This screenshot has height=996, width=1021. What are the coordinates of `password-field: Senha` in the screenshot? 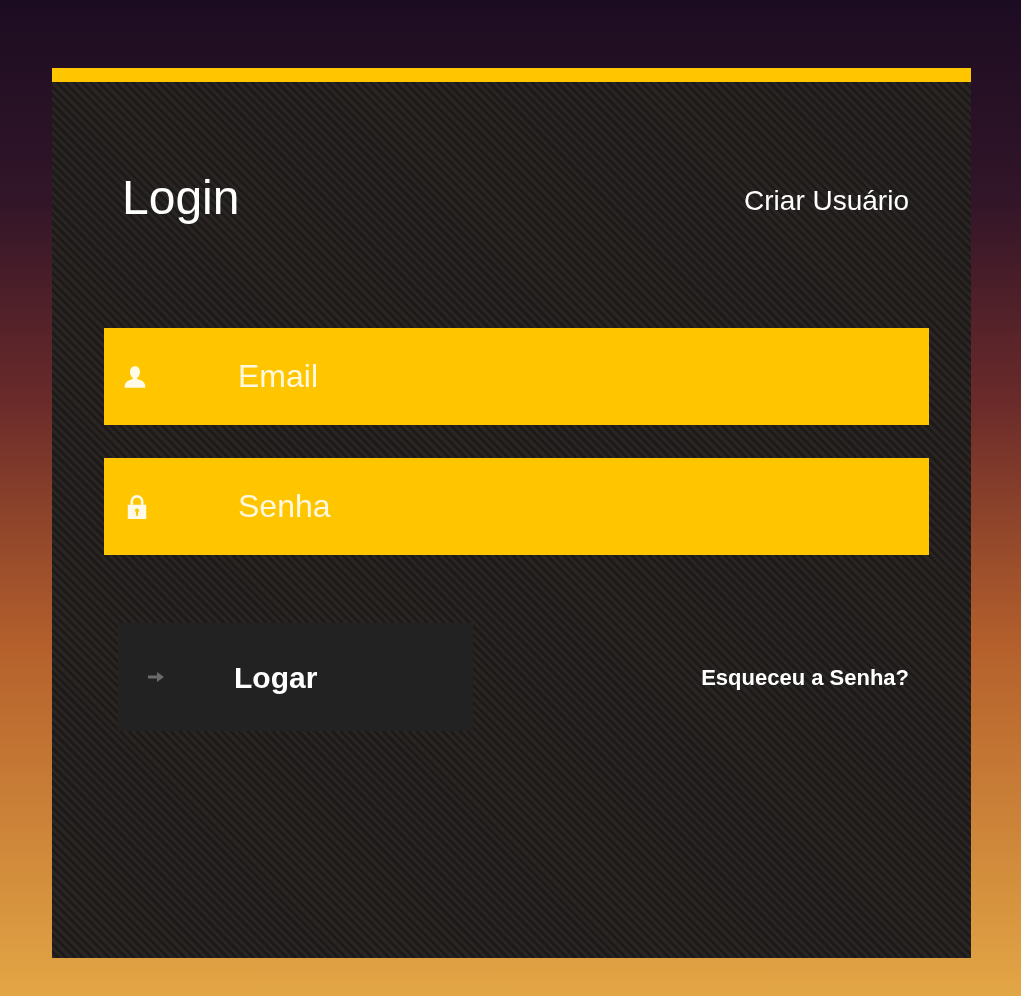 It's located at (516, 506).